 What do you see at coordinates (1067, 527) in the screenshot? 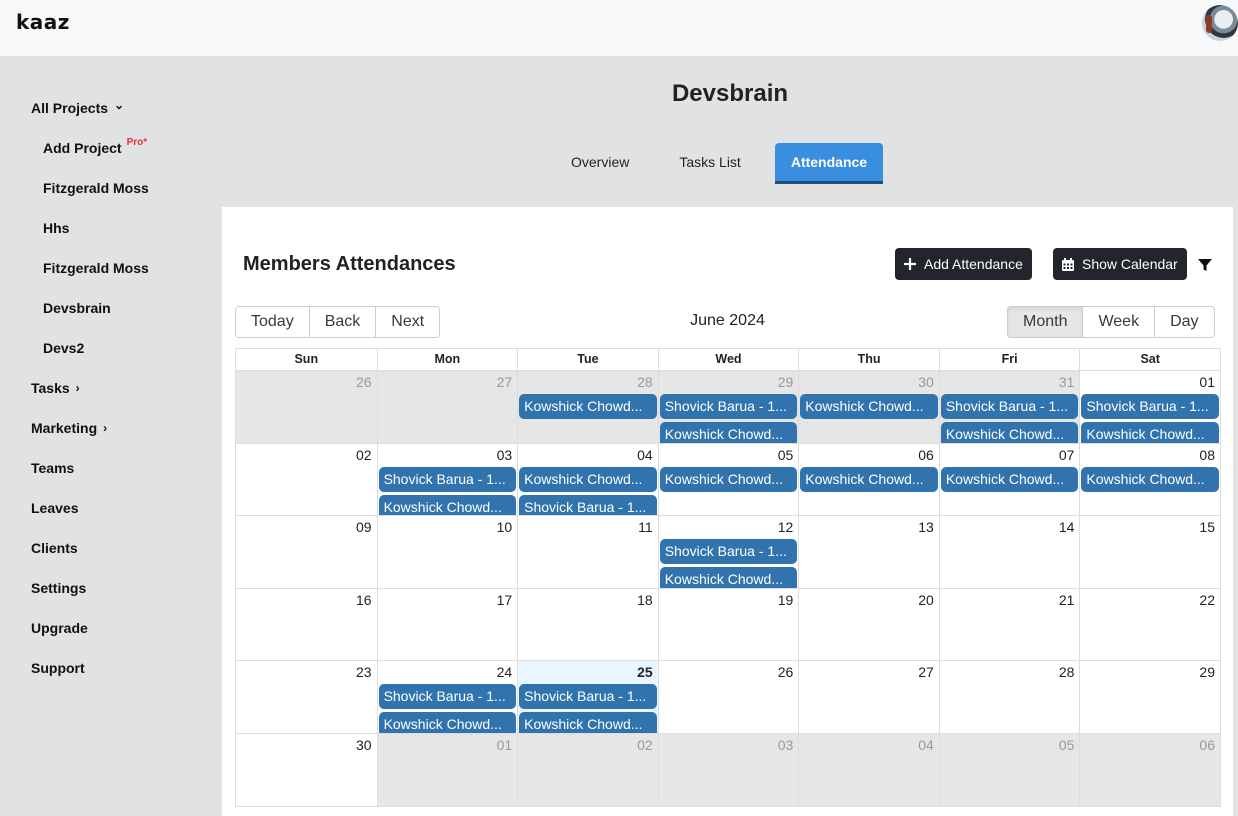
I see `day-number: 14` at bounding box center [1067, 527].